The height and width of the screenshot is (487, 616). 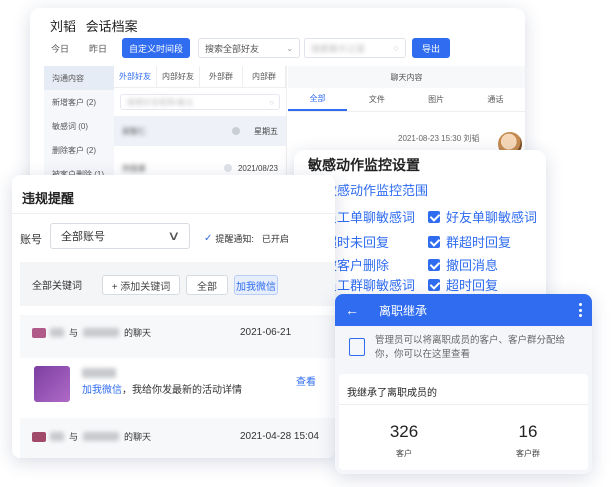 I want to click on nav-item-new-customers: 新增客户 (2), so click(x=79, y=102).